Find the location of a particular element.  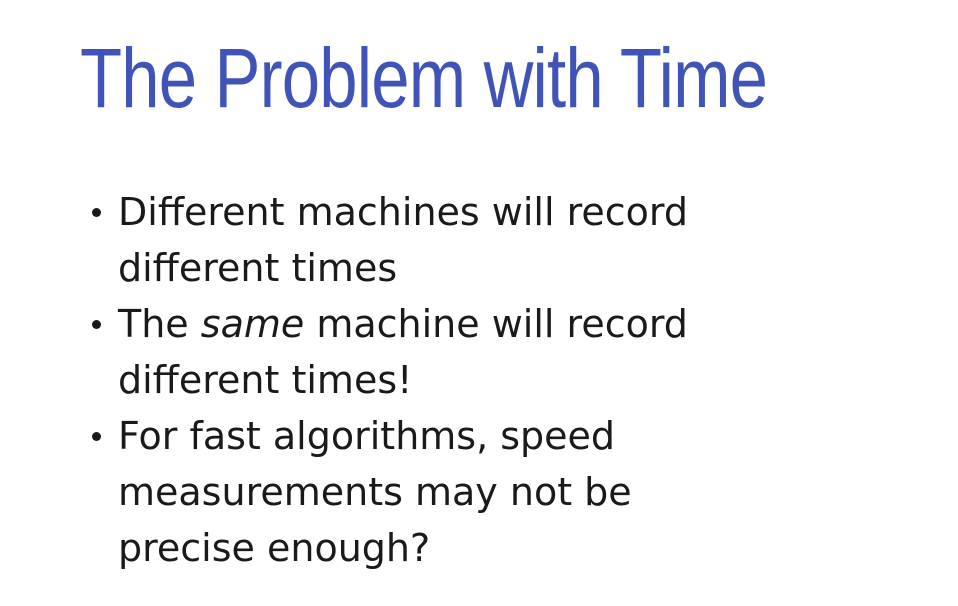

bullet-text-segment: machine will record is located at coordinates (496, 324).